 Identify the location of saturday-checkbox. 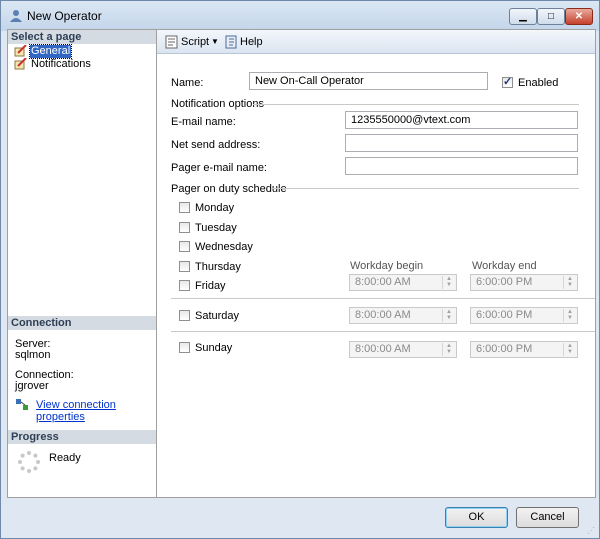
(184, 315).